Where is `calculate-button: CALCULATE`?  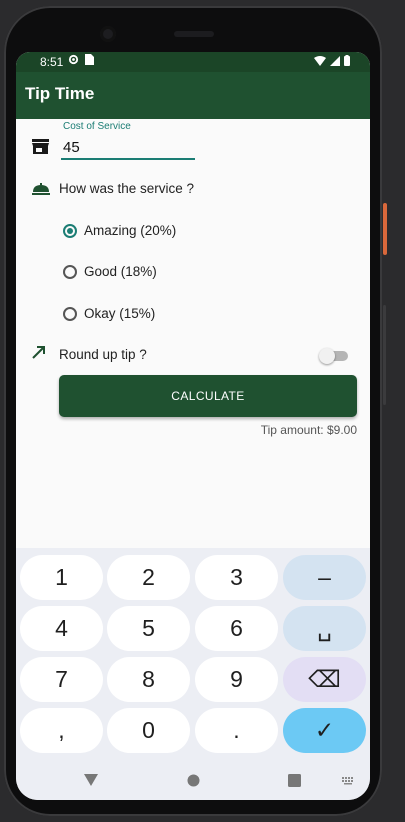
calculate-button: CALCULATE is located at coordinates (208, 396).